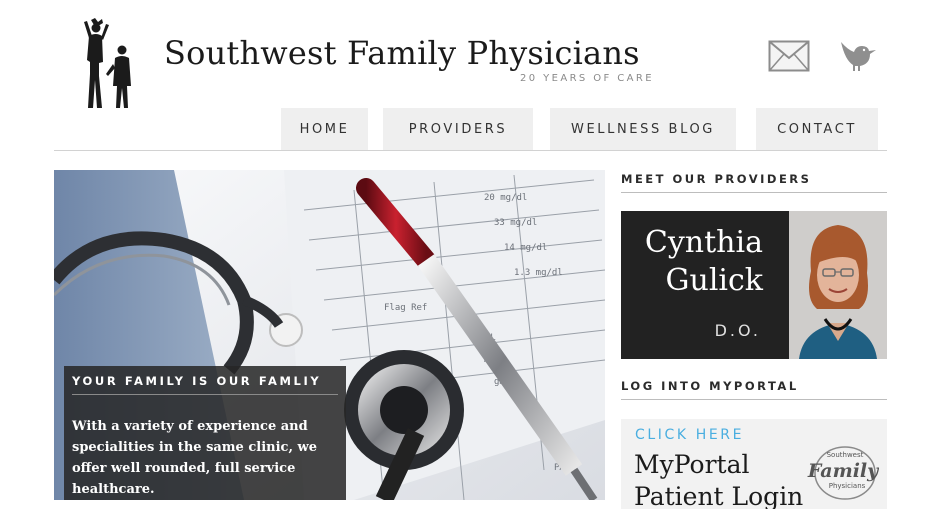 The image size is (940, 509). I want to click on provider-name-panel: Cynthia Gulick D.O., so click(705, 285).